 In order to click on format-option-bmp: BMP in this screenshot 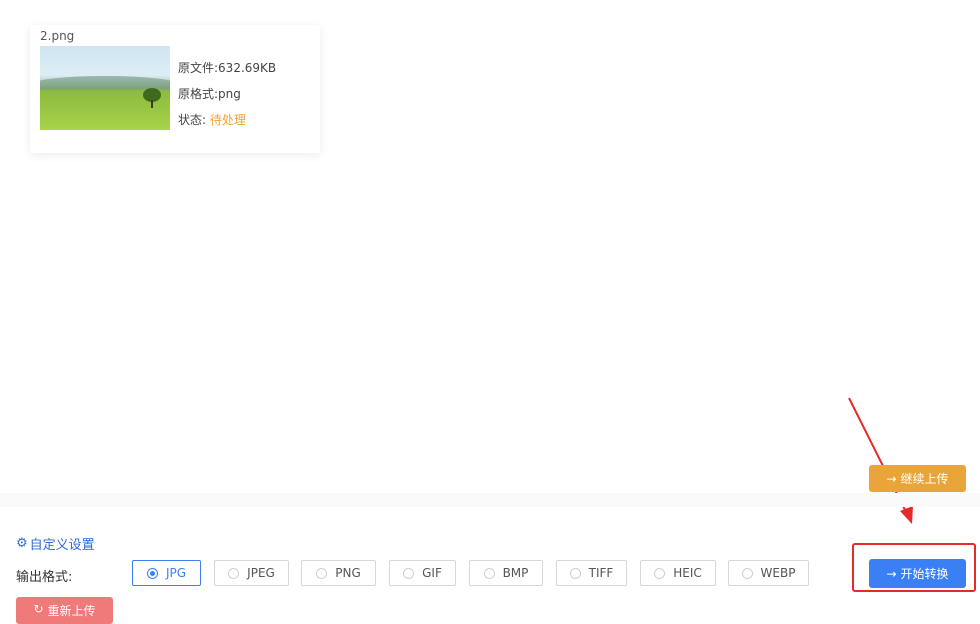, I will do `click(506, 573)`.